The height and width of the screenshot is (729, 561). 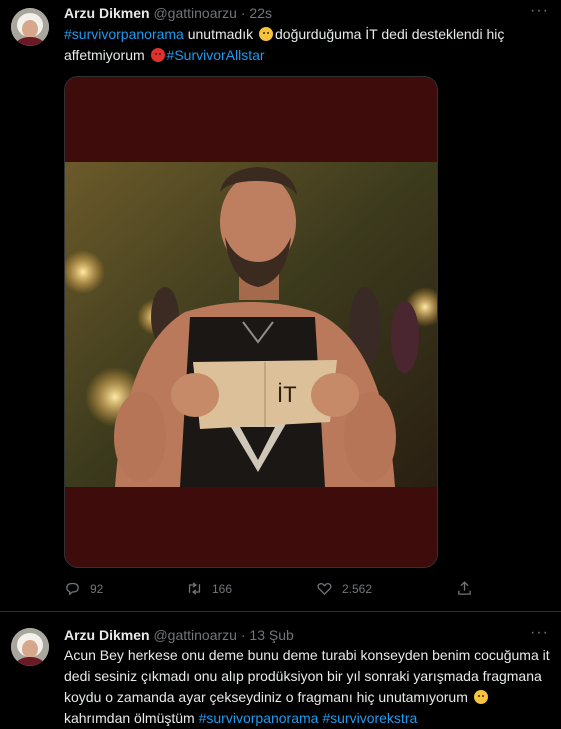 I want to click on share-button, so click(x=464, y=588).